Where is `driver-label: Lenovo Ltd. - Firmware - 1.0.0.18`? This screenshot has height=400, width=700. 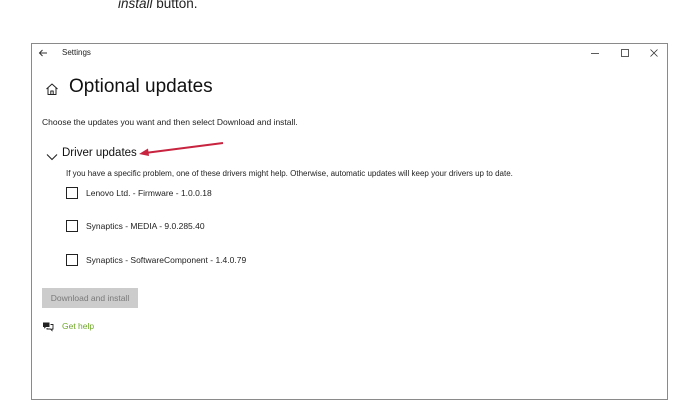
driver-label: Lenovo Ltd. - Firmware - 1.0.0.18 is located at coordinates (149, 193).